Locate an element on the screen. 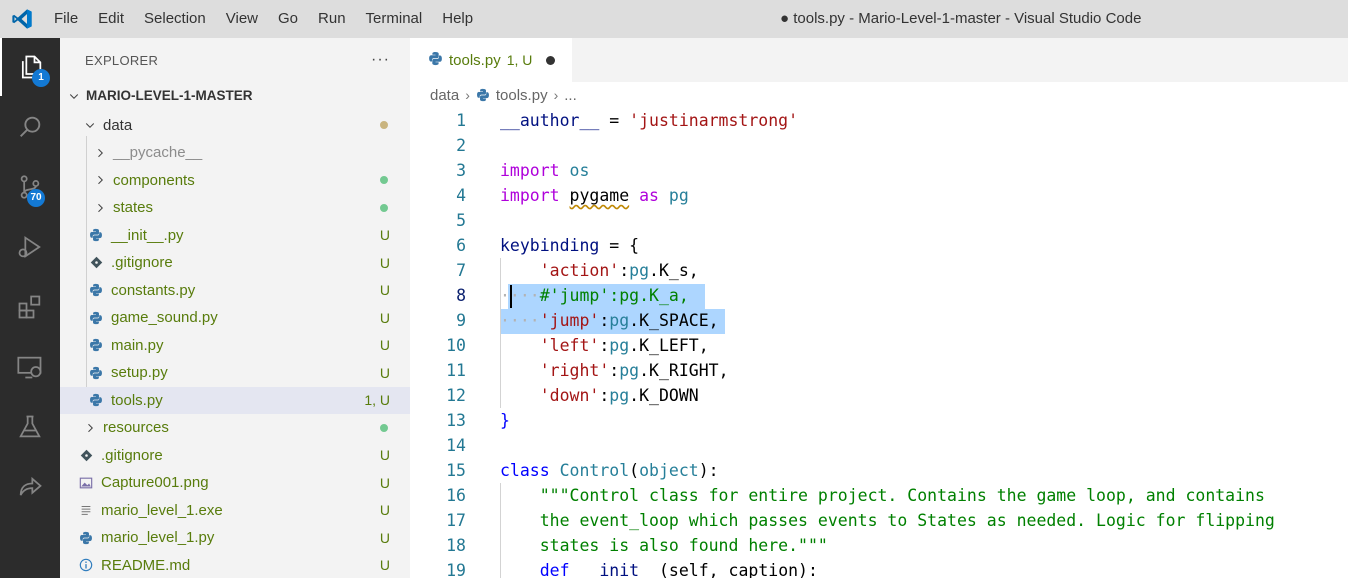  line-text: import os is located at coordinates (545, 170).